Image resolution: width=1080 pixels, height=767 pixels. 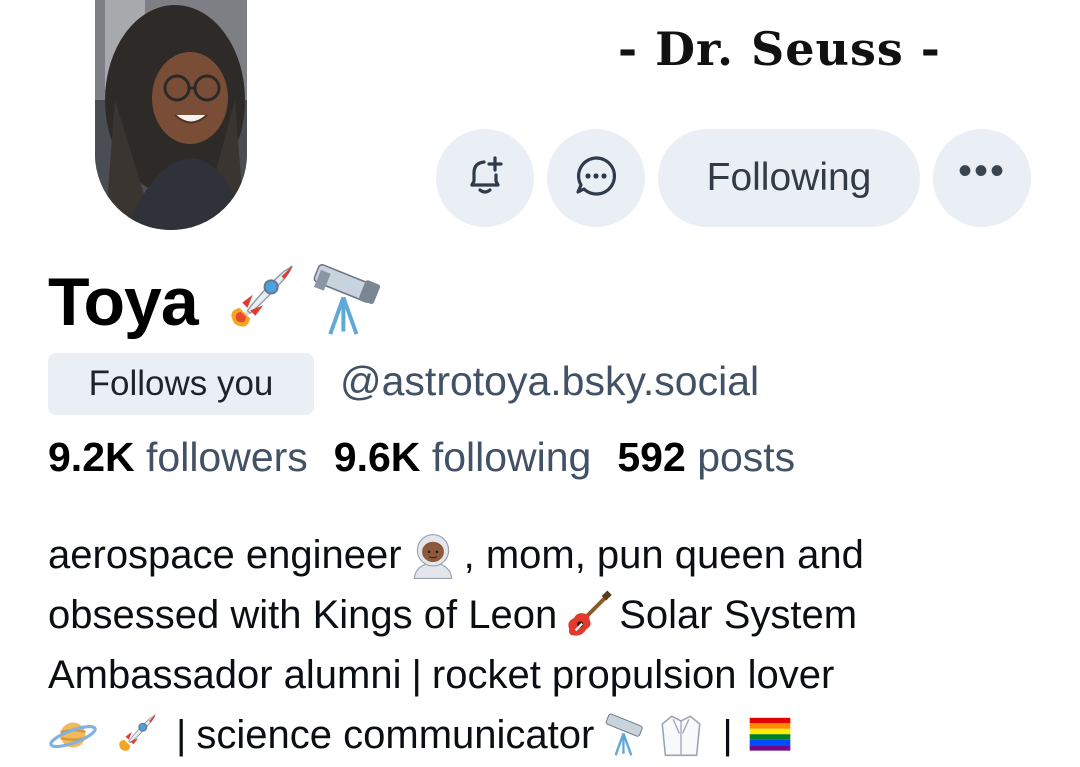 What do you see at coordinates (181, 384) in the screenshot?
I see `follows-you-badge: Follows you` at bounding box center [181, 384].